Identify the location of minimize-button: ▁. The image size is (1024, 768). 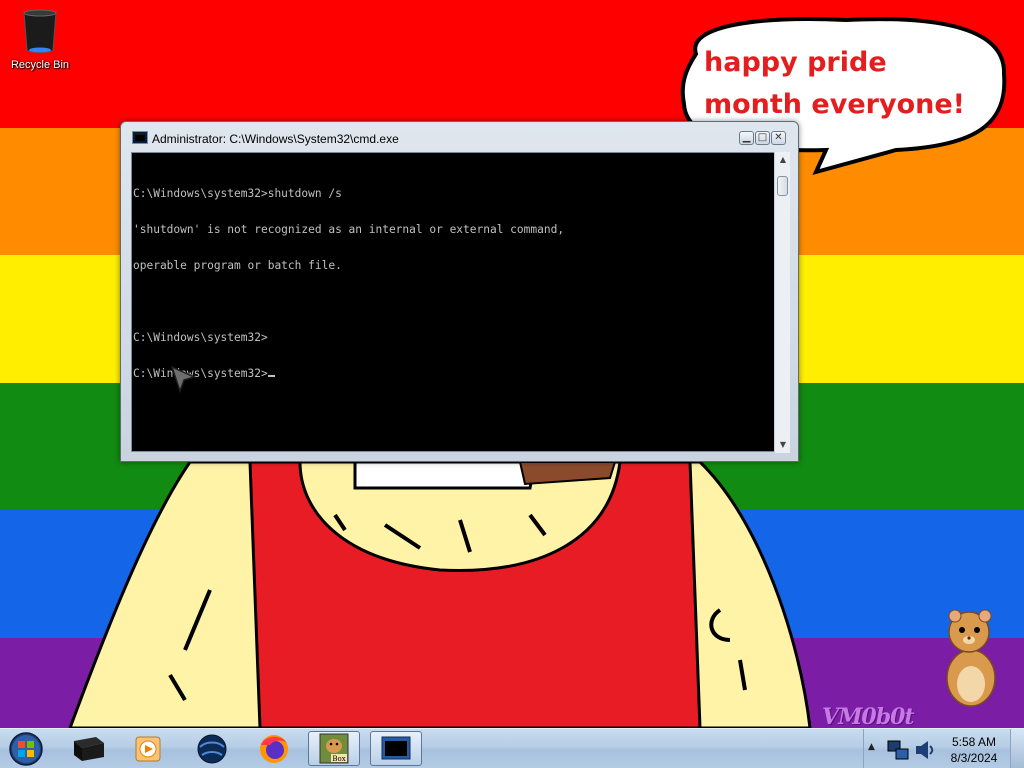
(746, 138).